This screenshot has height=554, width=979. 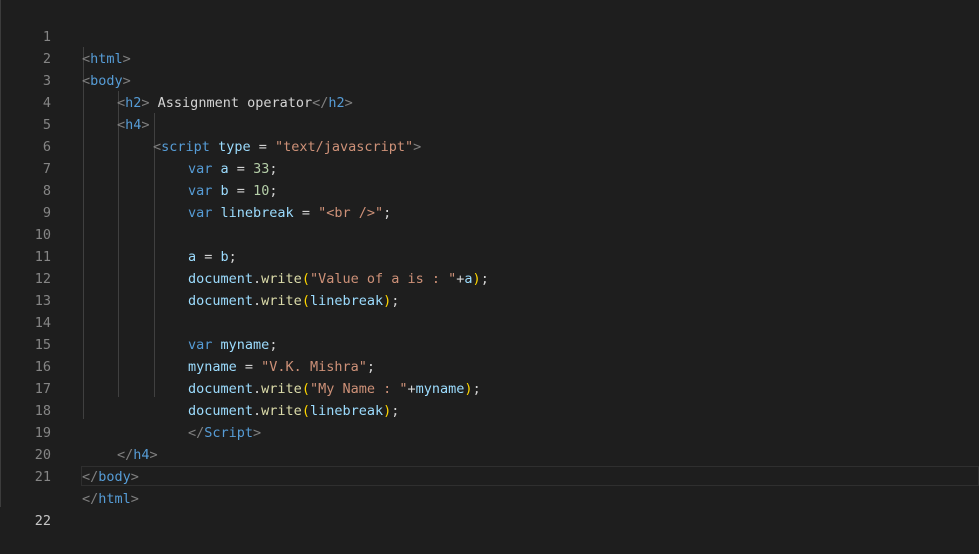 What do you see at coordinates (490, 343) in the screenshot?
I see `code-line: 15 myname = "V.K. Mishra";` at bounding box center [490, 343].